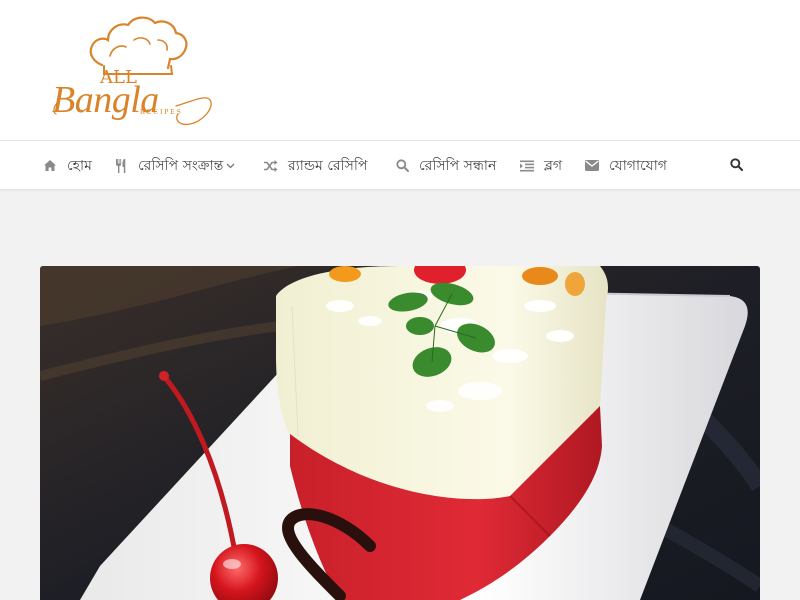  Describe the element at coordinates (79, 165) in the screenshot. I see `nav-item-label: হোম` at that location.